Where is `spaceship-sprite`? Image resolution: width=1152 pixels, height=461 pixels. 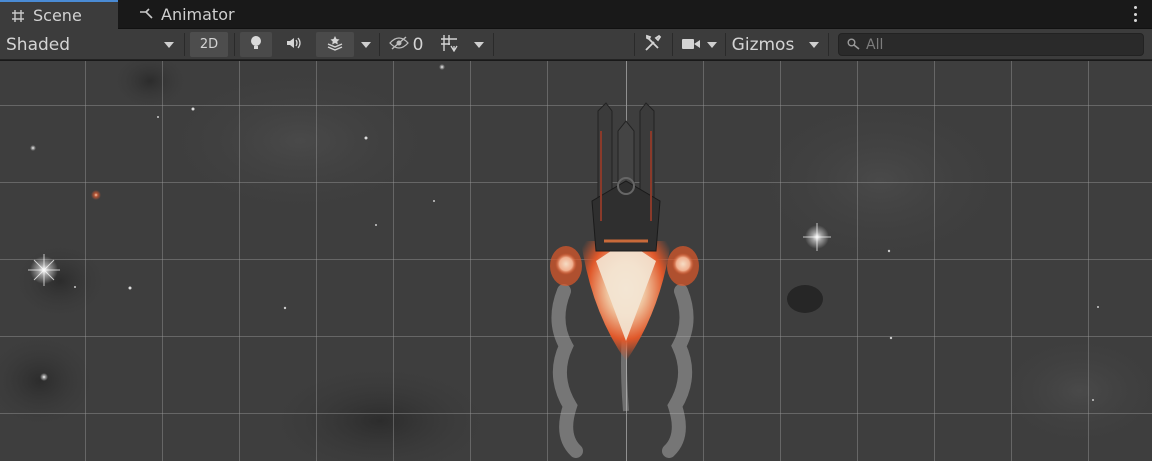 spaceship-sprite is located at coordinates (626, 276).